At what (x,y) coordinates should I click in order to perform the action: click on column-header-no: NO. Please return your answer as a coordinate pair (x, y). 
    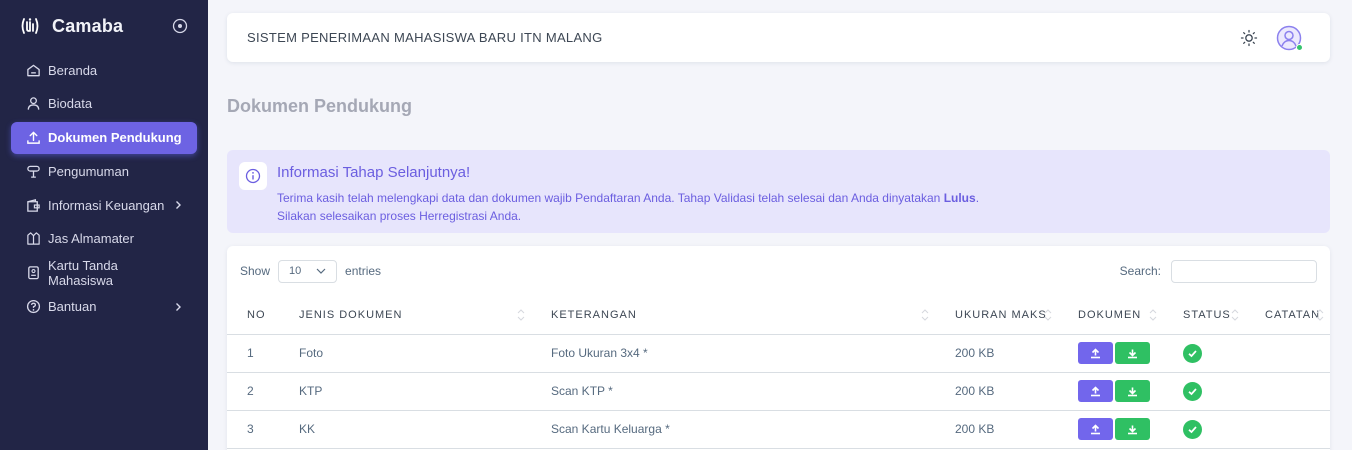
    Looking at the image, I should click on (253, 315).